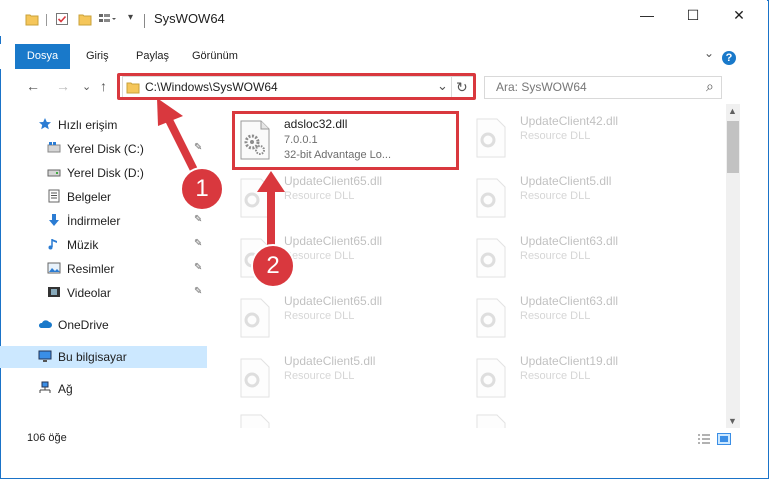 This screenshot has width=769, height=479. Describe the element at coordinates (97, 56) in the screenshot. I see `tab-giris: Giriş` at that location.